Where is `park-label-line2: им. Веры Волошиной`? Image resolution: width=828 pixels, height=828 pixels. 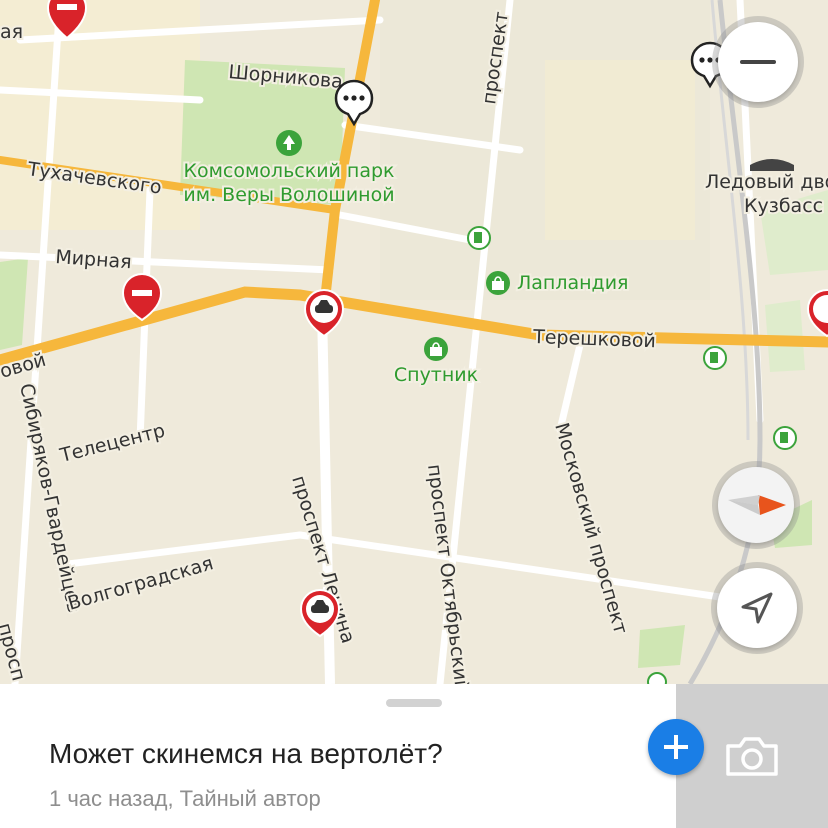
park-label-line2: им. Веры Волошиной is located at coordinates (288, 195).